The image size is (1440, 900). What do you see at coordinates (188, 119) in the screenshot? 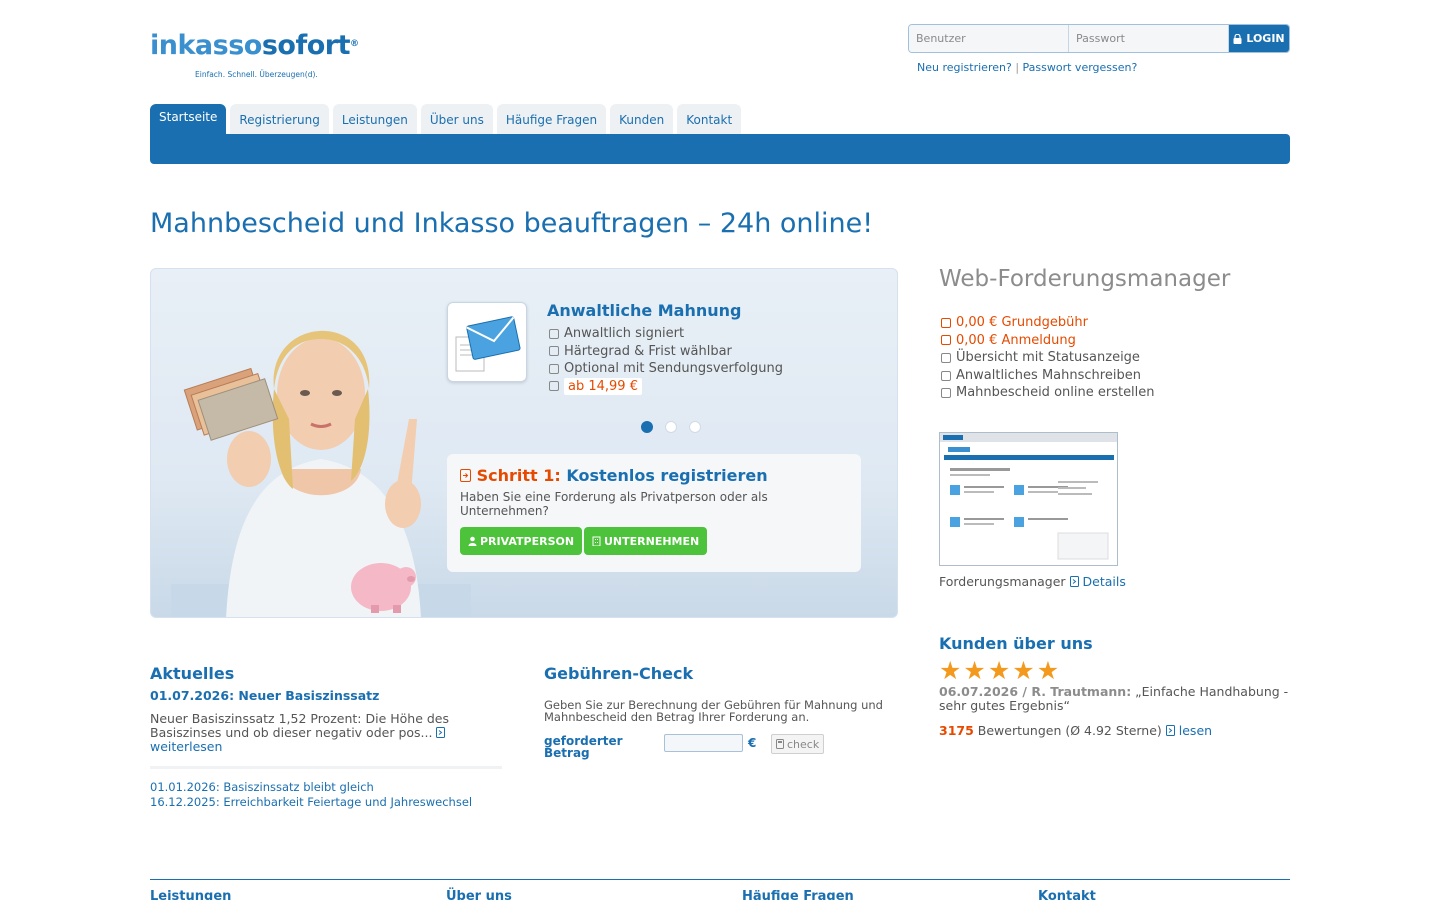
I see `tab-startseite: Startseite` at bounding box center [188, 119].